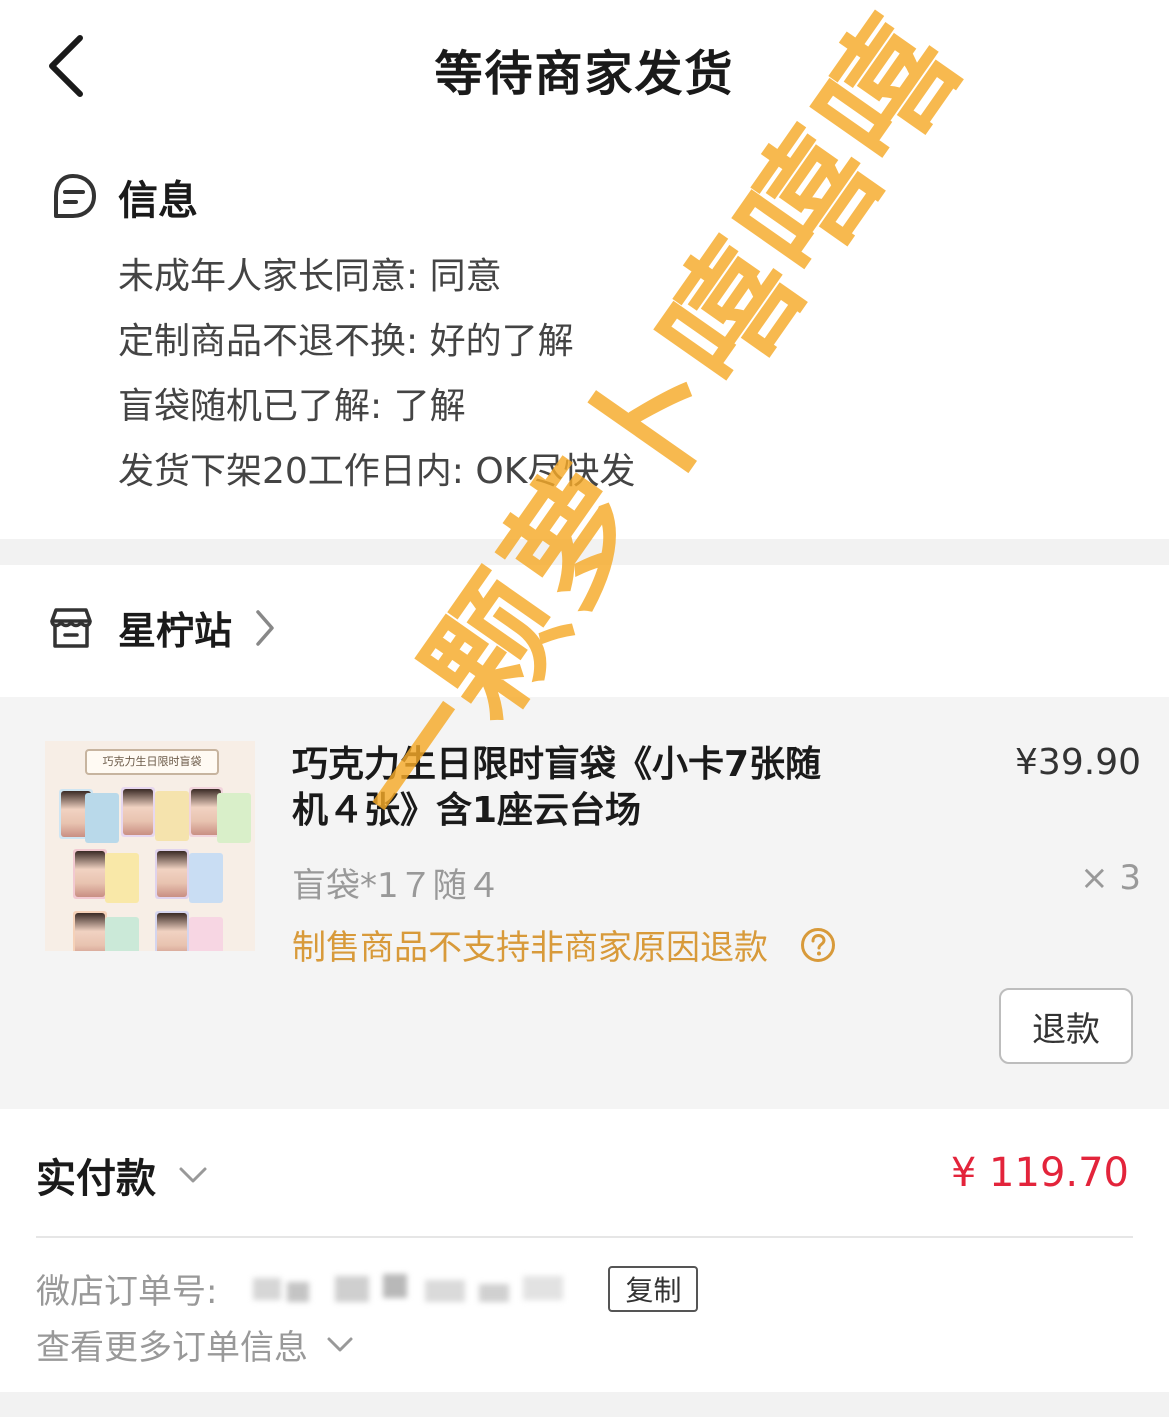 Image resolution: width=1169 pixels, height=1417 pixels. I want to click on paid-amount: ¥ 119.70, so click(1039, 1173).